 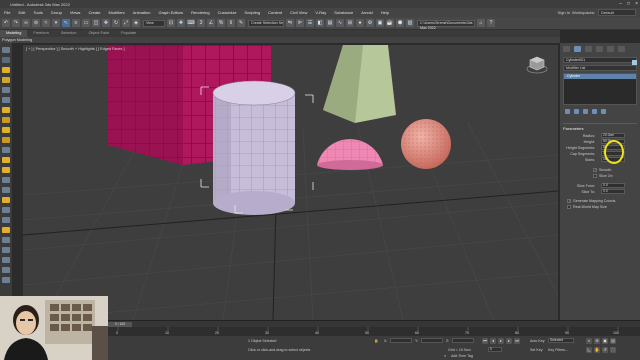 What do you see at coordinates (617, 12) in the screenshot?
I see `workspace-dropdown: Default` at bounding box center [617, 12].